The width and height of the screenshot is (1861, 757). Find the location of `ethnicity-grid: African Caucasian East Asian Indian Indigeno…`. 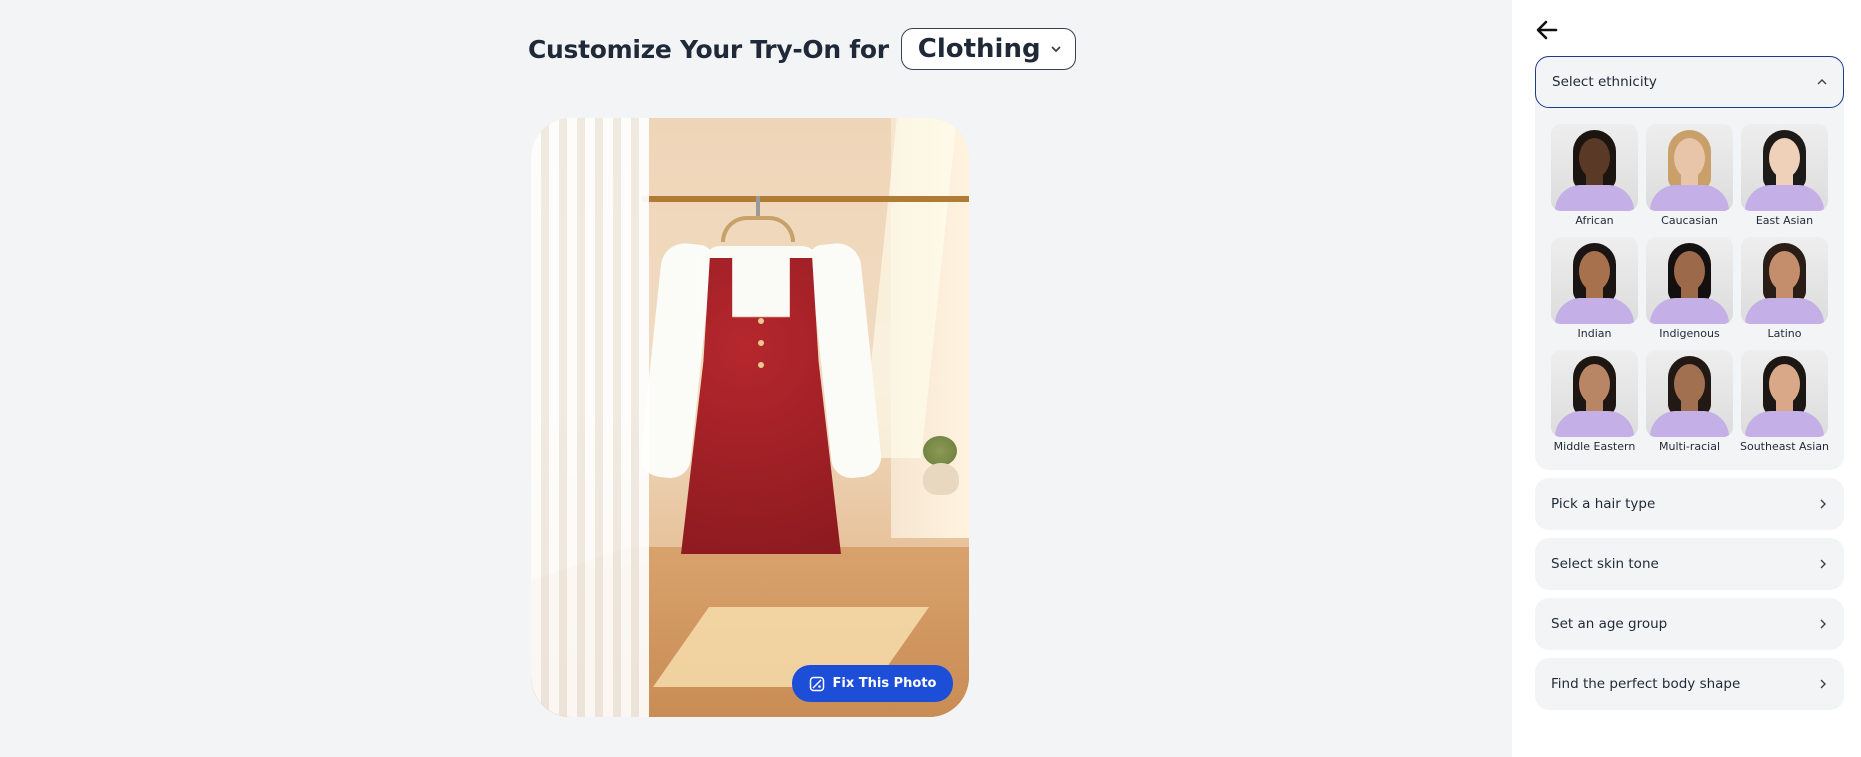

ethnicity-grid: African Caucasian East Asian Indian Indigeno… is located at coordinates (1690, 289).